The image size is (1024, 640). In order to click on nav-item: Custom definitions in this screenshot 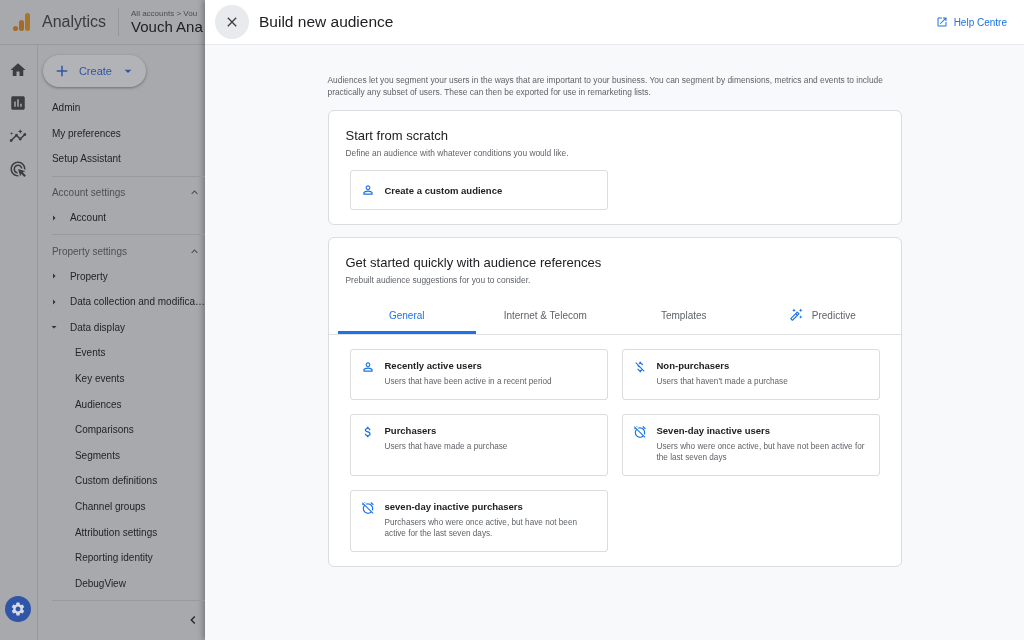, I will do `click(121, 481)`.